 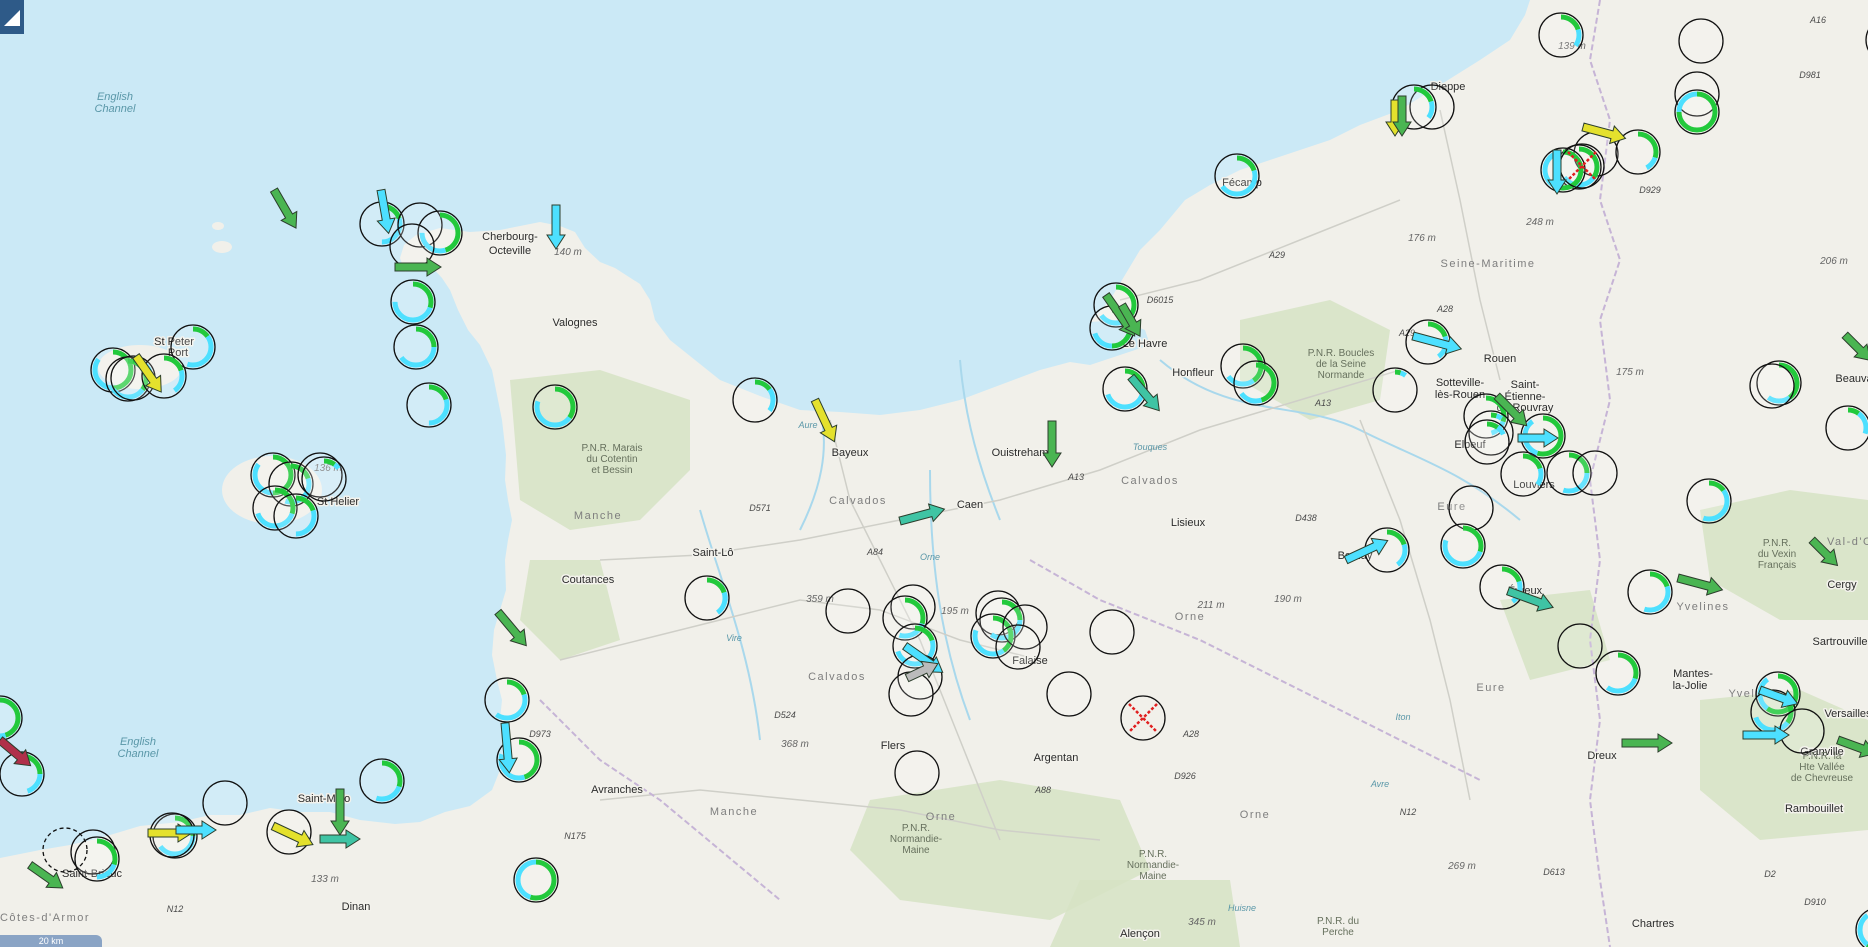 What do you see at coordinates (1341, 364) in the screenshot?
I see `park-label-line: de la Seine` at bounding box center [1341, 364].